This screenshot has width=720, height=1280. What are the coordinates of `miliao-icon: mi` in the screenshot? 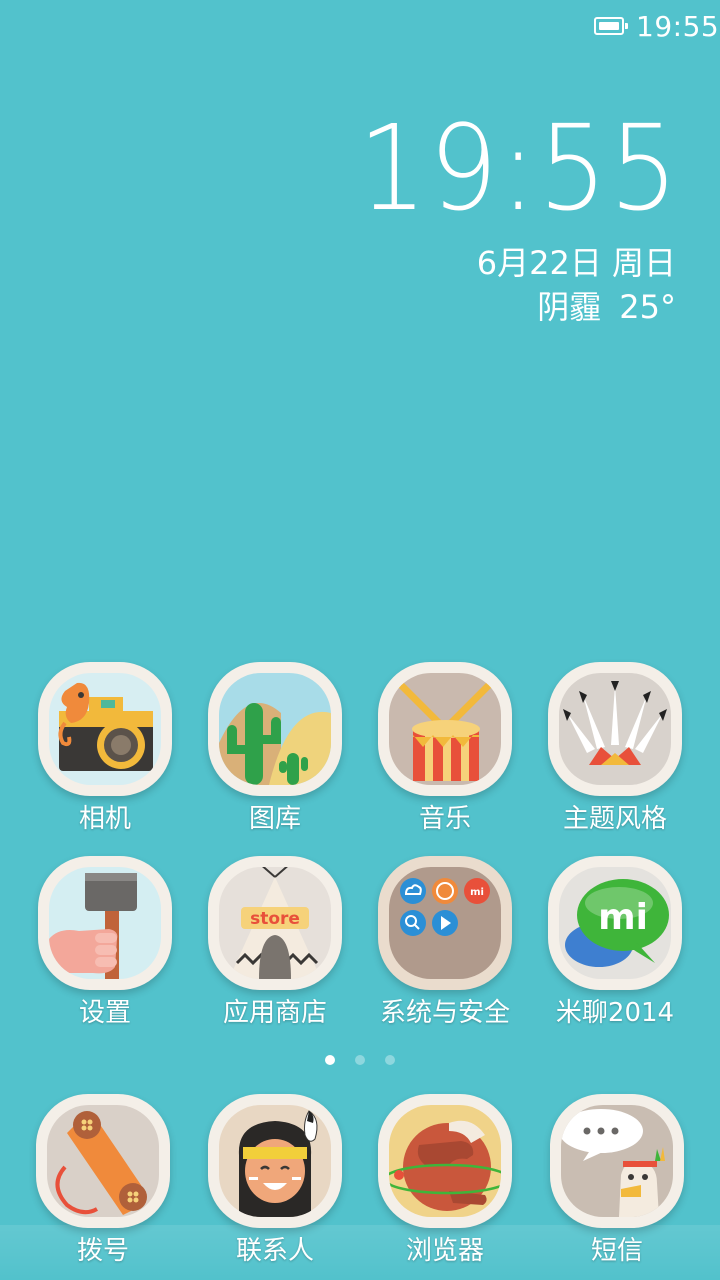 It's located at (615, 923).